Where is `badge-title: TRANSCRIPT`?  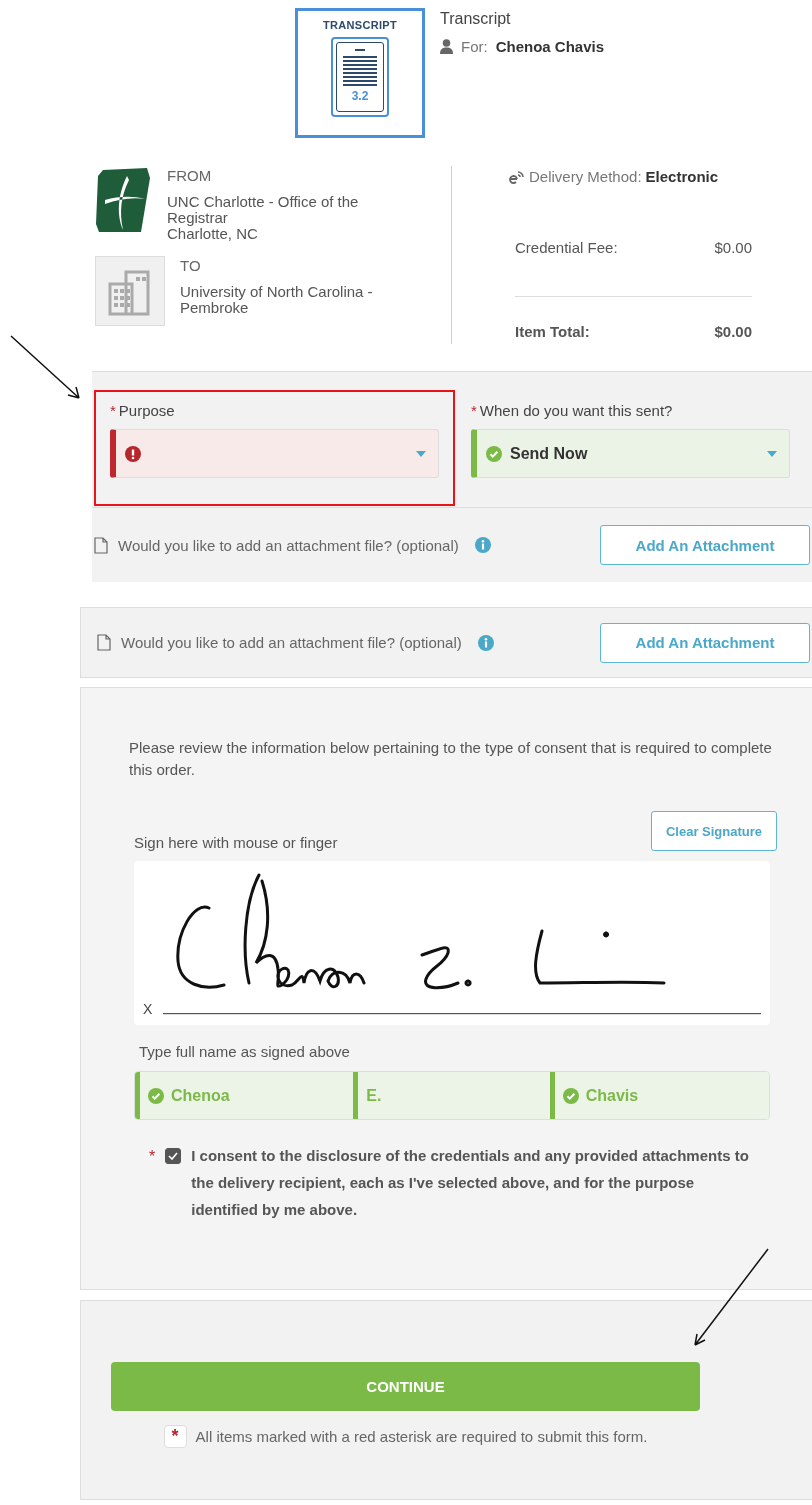 badge-title: TRANSCRIPT is located at coordinates (360, 25).